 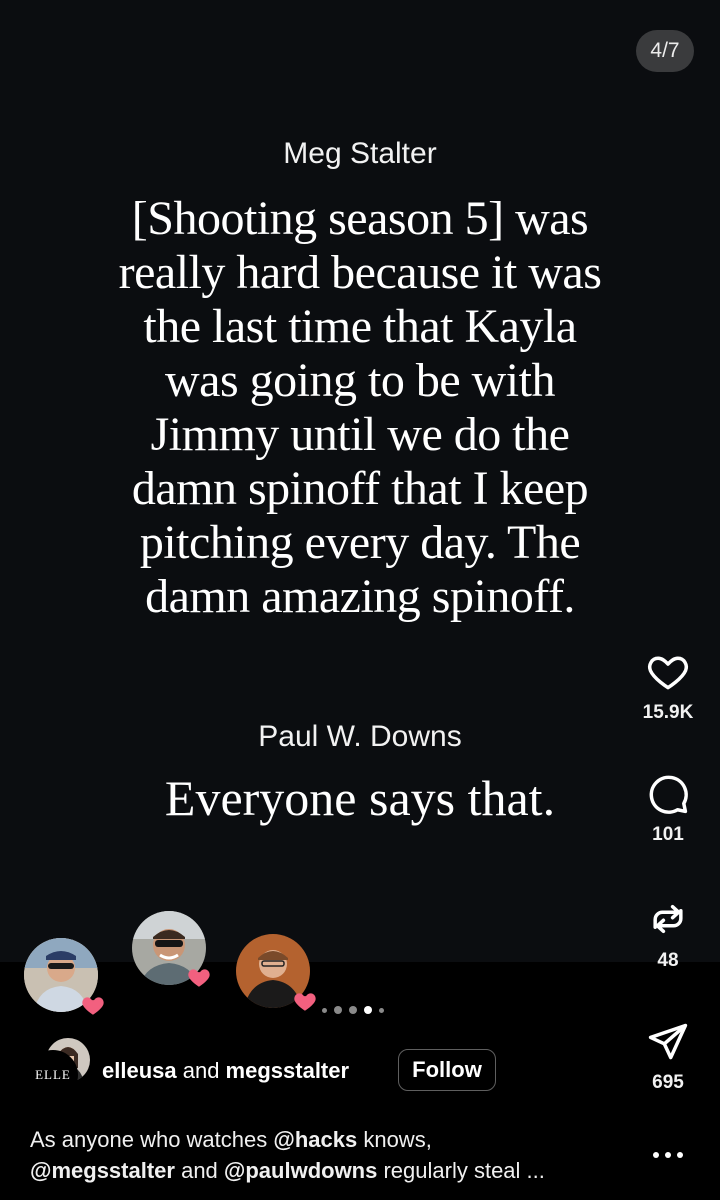 I want to click on share-button: 695, so click(x=668, y=1057).